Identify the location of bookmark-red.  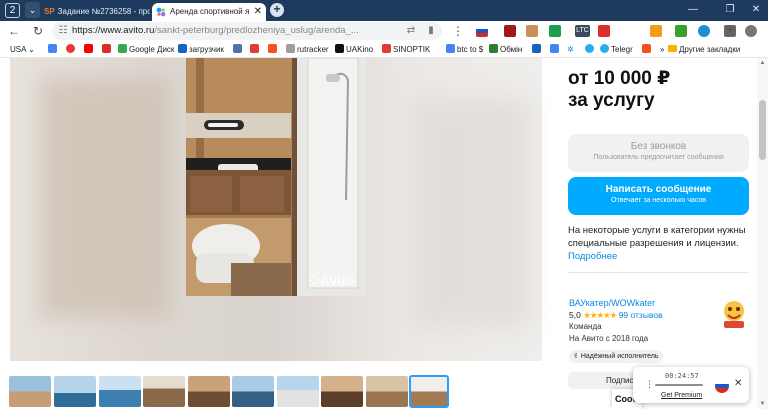
(255, 49).